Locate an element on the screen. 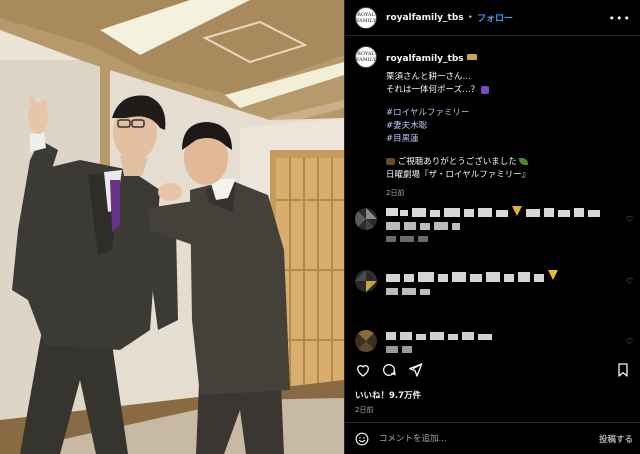  caption-username: royalfamily_tbs is located at coordinates (425, 59).